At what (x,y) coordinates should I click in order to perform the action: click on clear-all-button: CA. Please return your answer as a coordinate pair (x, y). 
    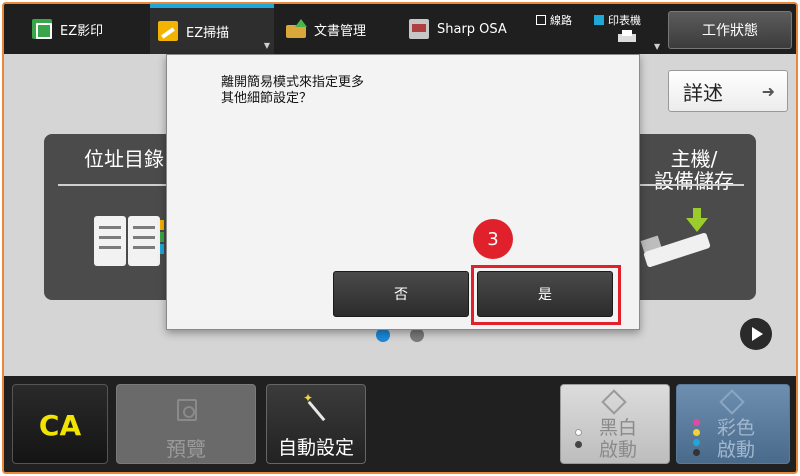
    Looking at the image, I should click on (60, 424).